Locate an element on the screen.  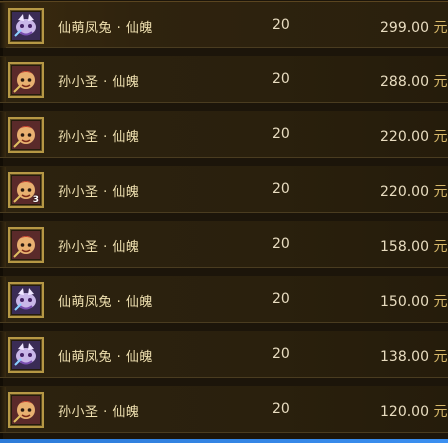
price-value: 288.00 is located at coordinates (404, 82).